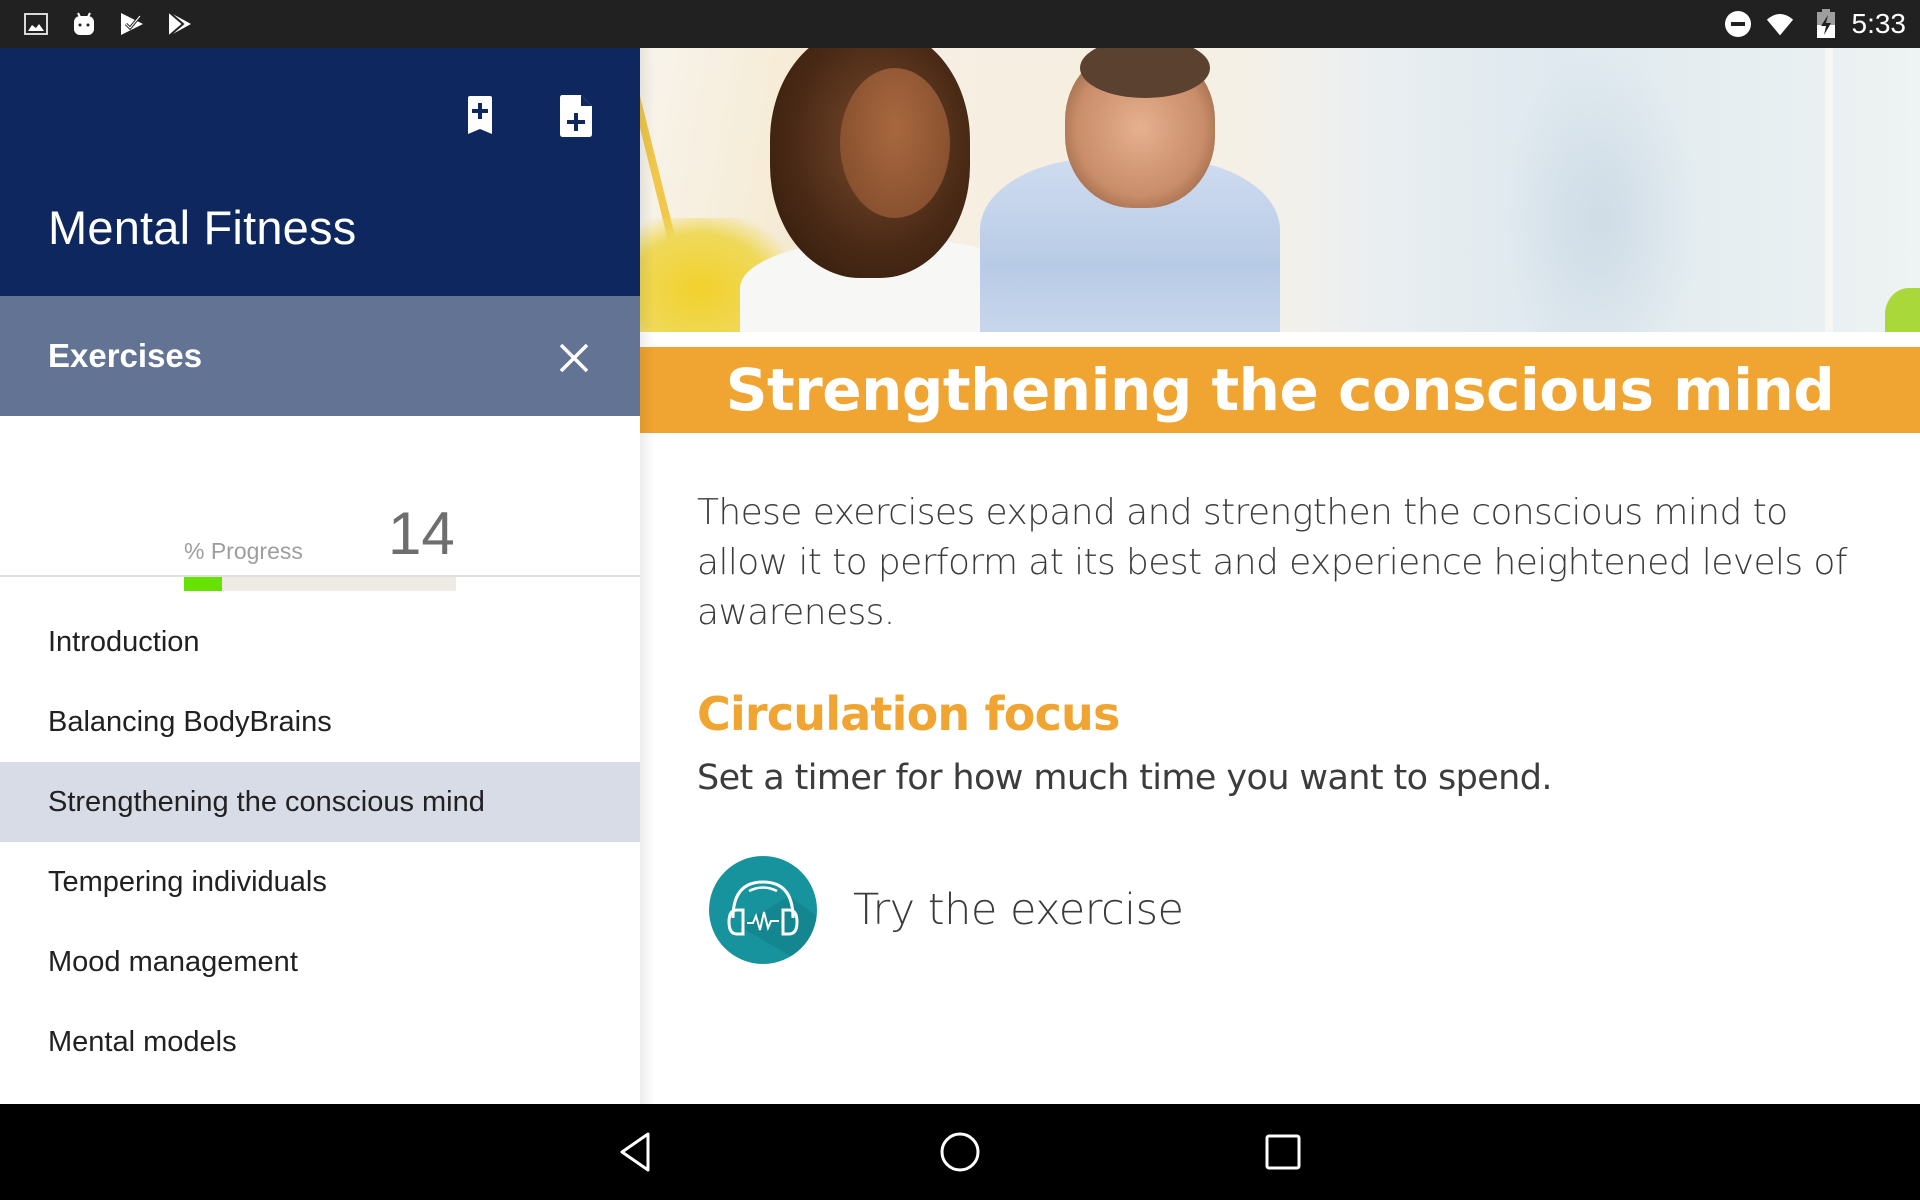 This screenshot has height=1200, width=1920. I want to click on wifi-icon, so click(1780, 24).